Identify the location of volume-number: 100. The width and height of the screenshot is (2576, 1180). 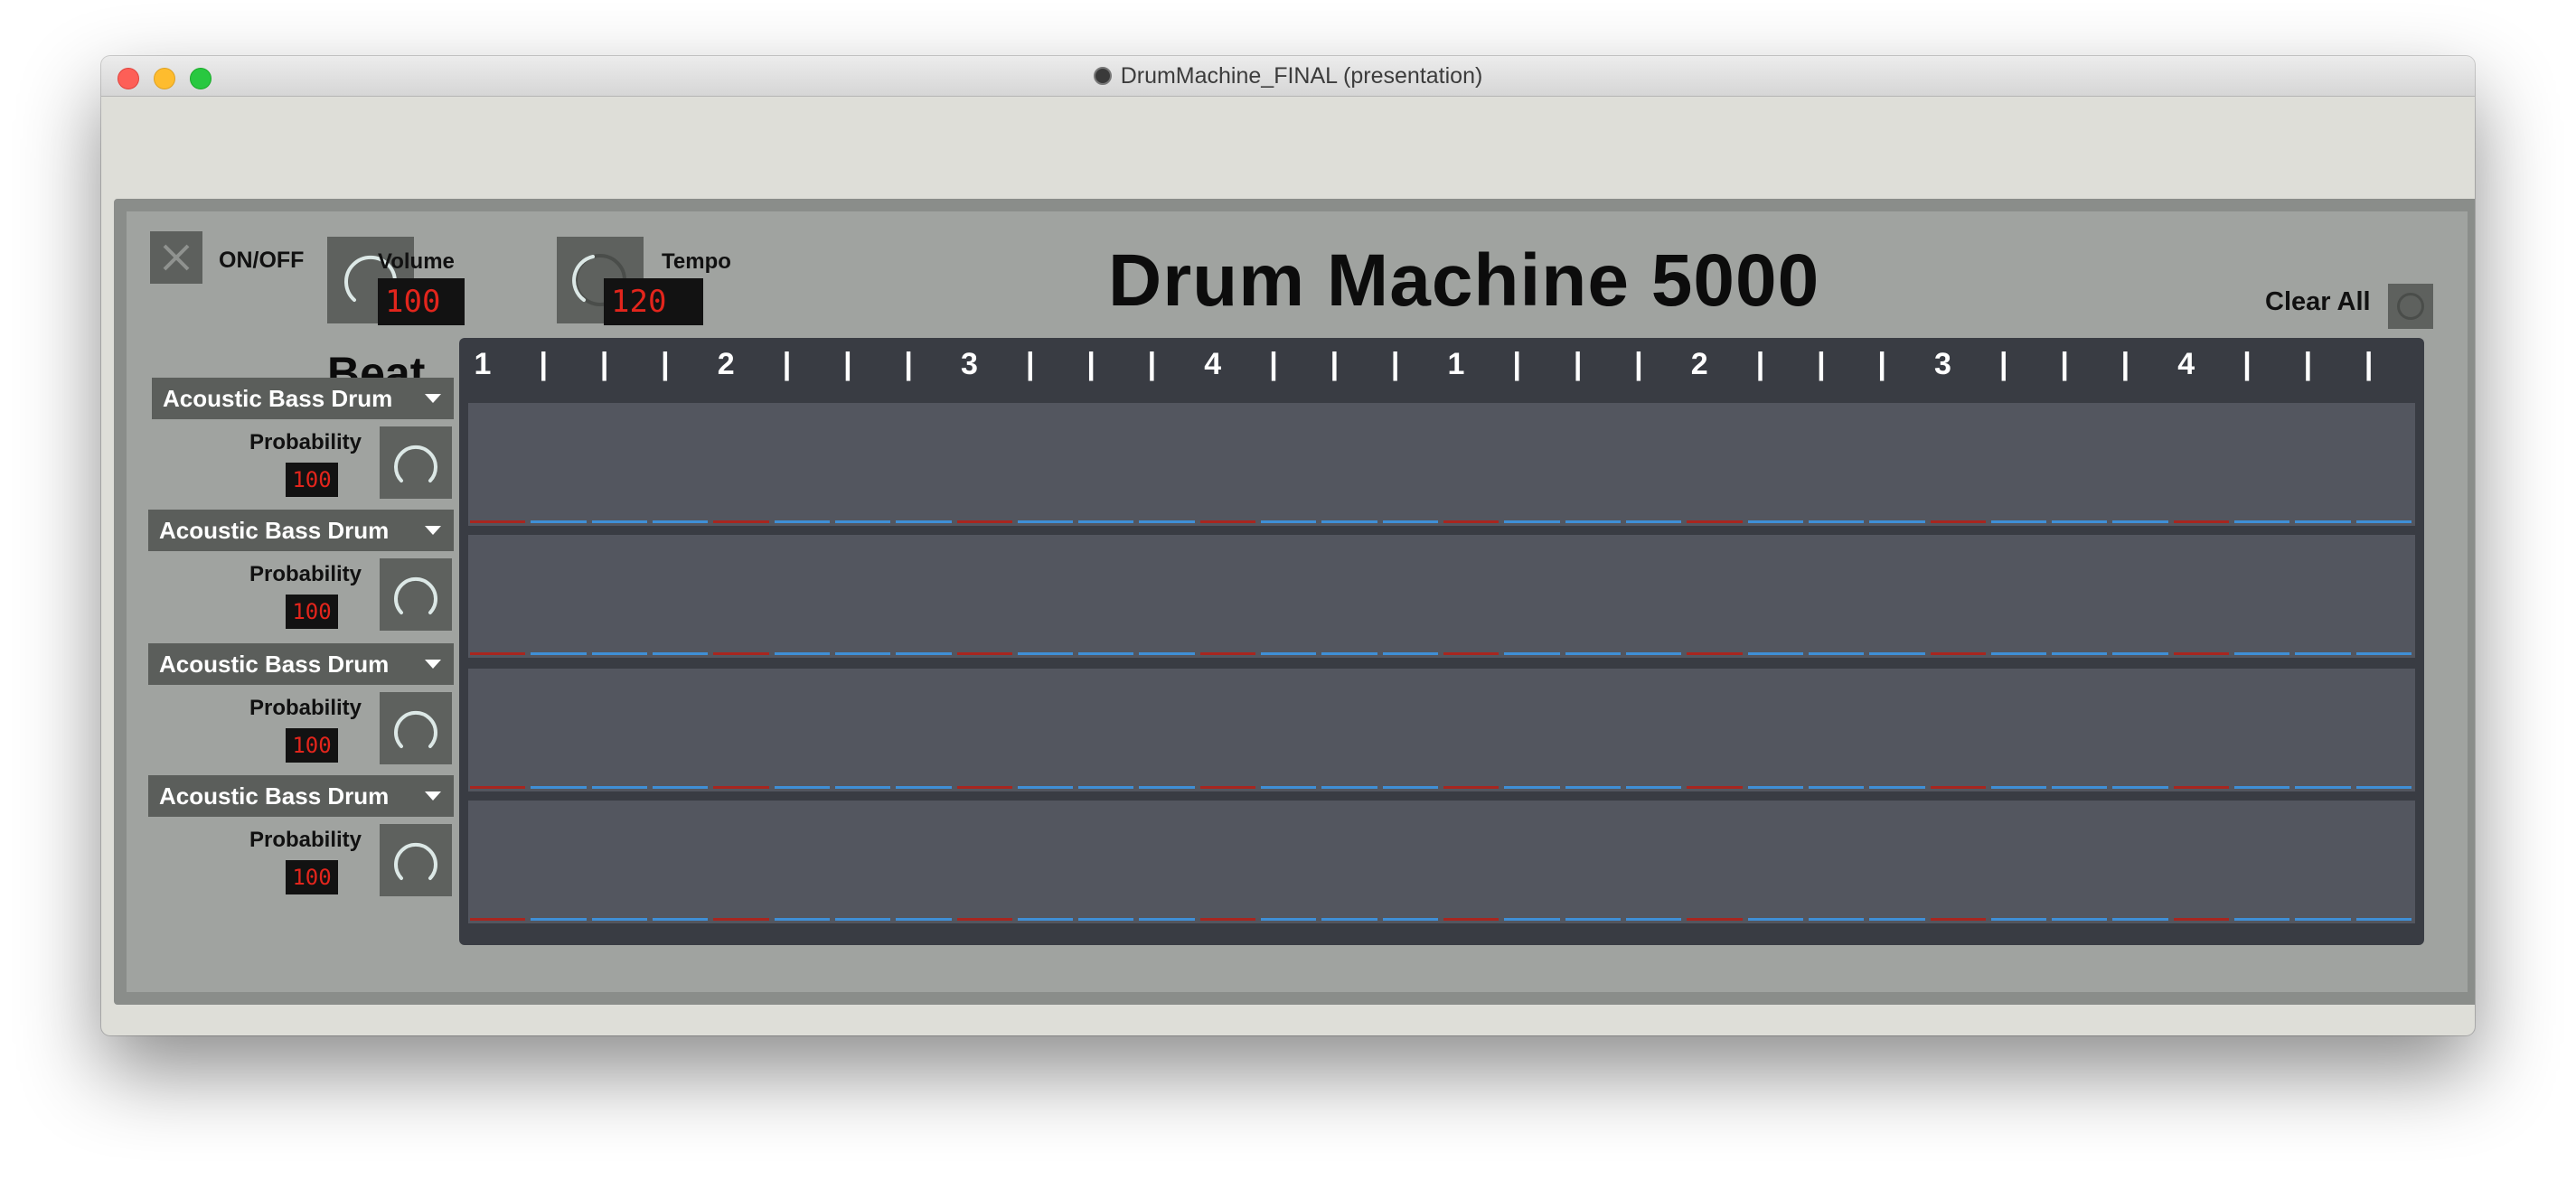
(421, 301).